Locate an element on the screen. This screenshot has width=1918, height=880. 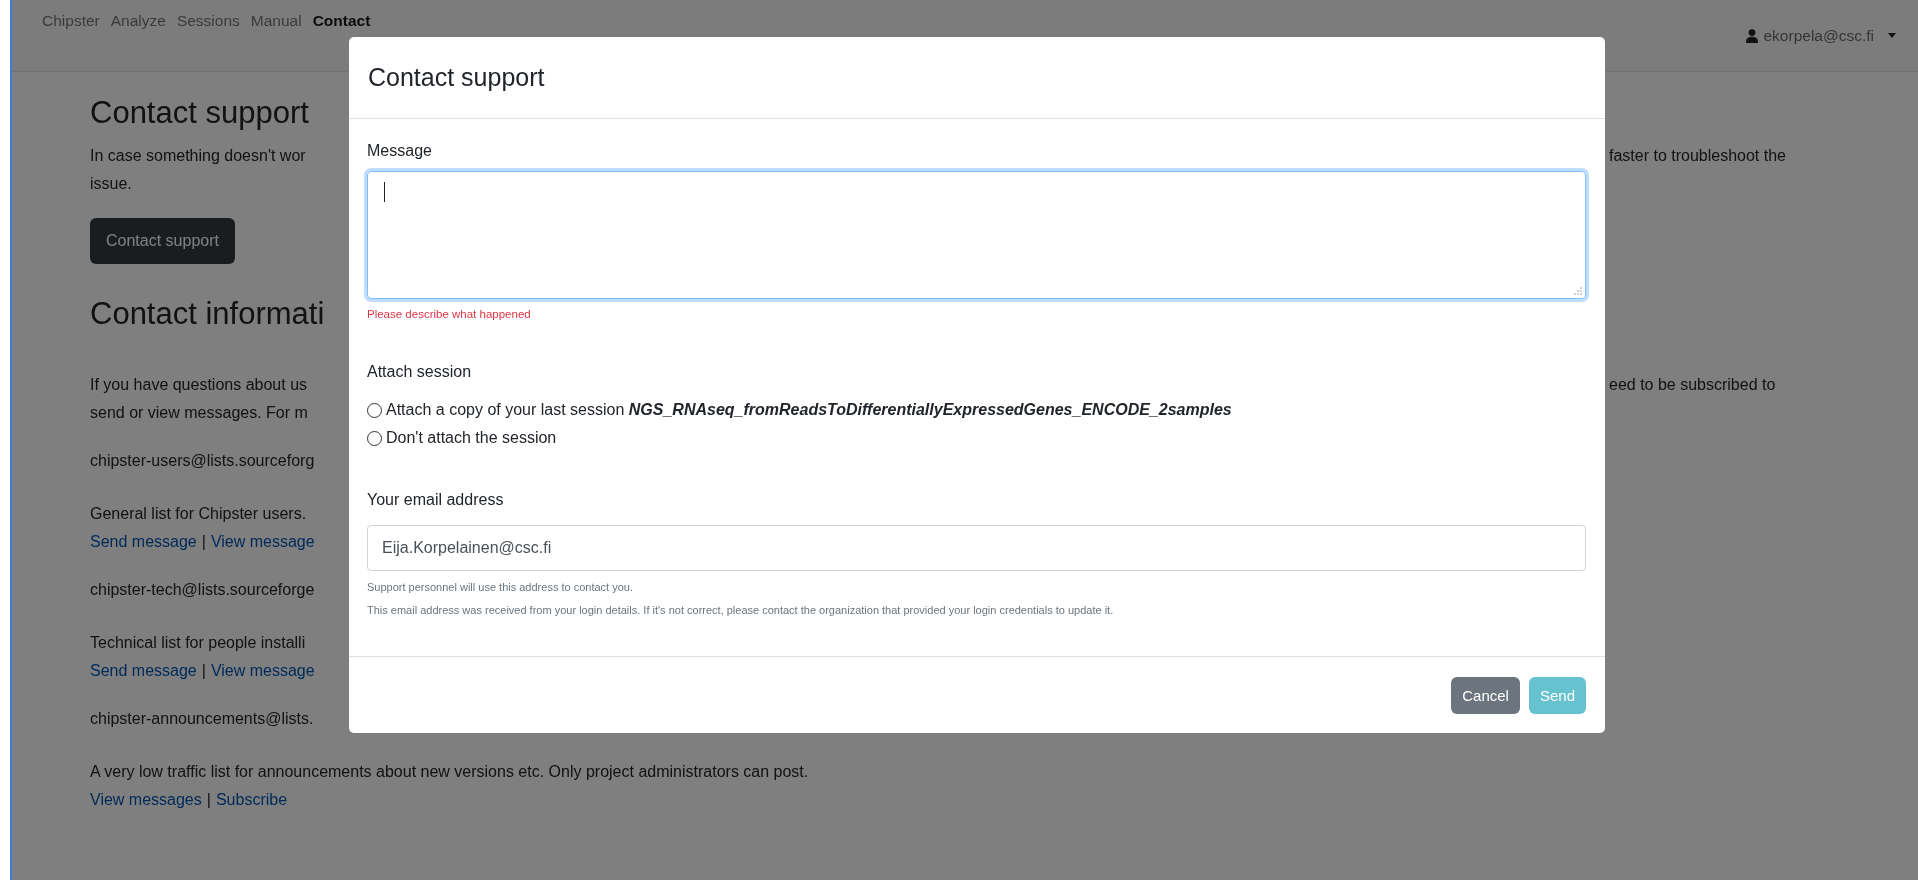
radio-option: Don't attach the session is located at coordinates (462, 438).